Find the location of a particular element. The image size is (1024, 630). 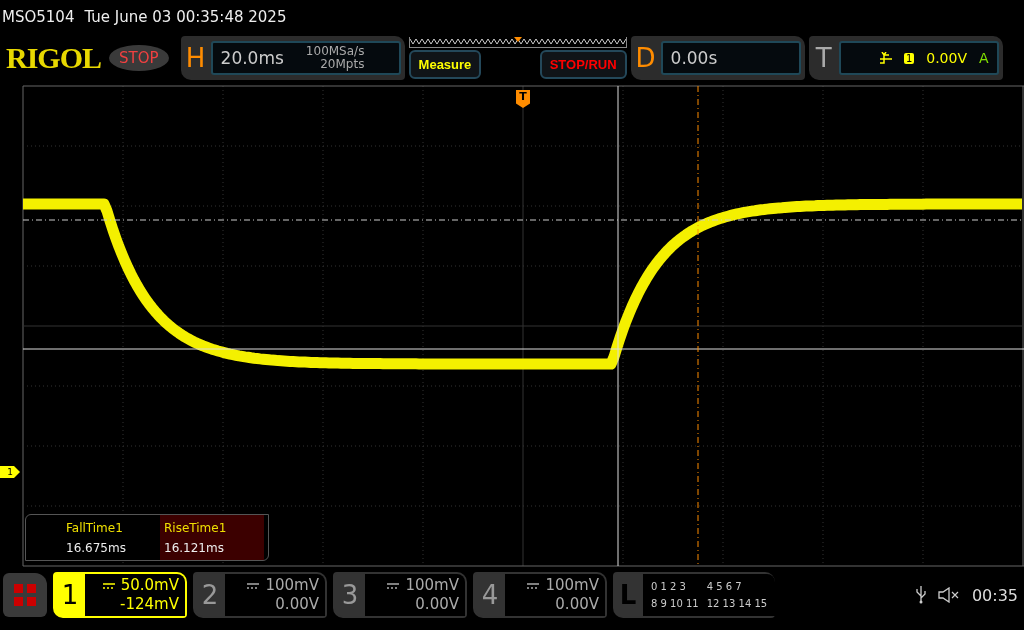

delay-panel: D 0.00s is located at coordinates (717, 58).